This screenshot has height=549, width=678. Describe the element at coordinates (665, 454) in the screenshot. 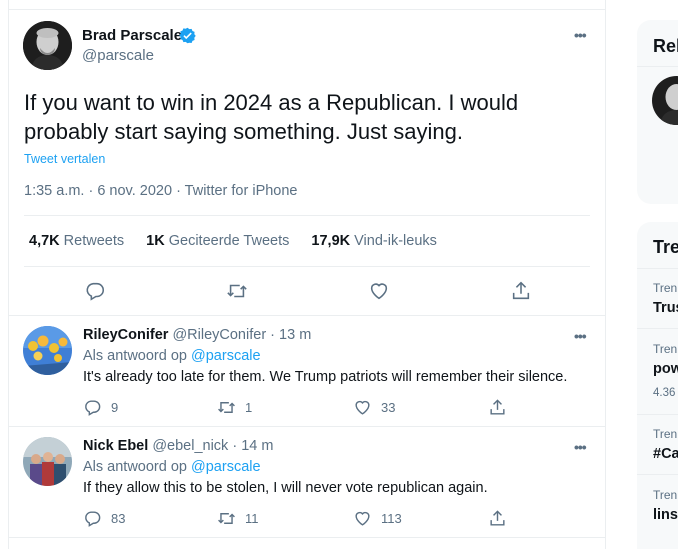

I see `trend-topic: #Ca` at that location.